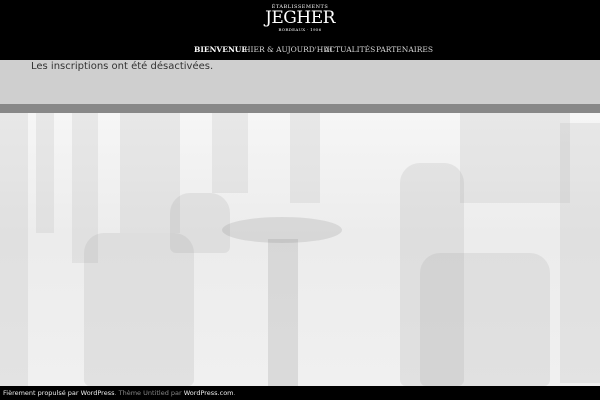  I want to click on nav-item-actualites: ACTUALITÉS, so click(349, 50).